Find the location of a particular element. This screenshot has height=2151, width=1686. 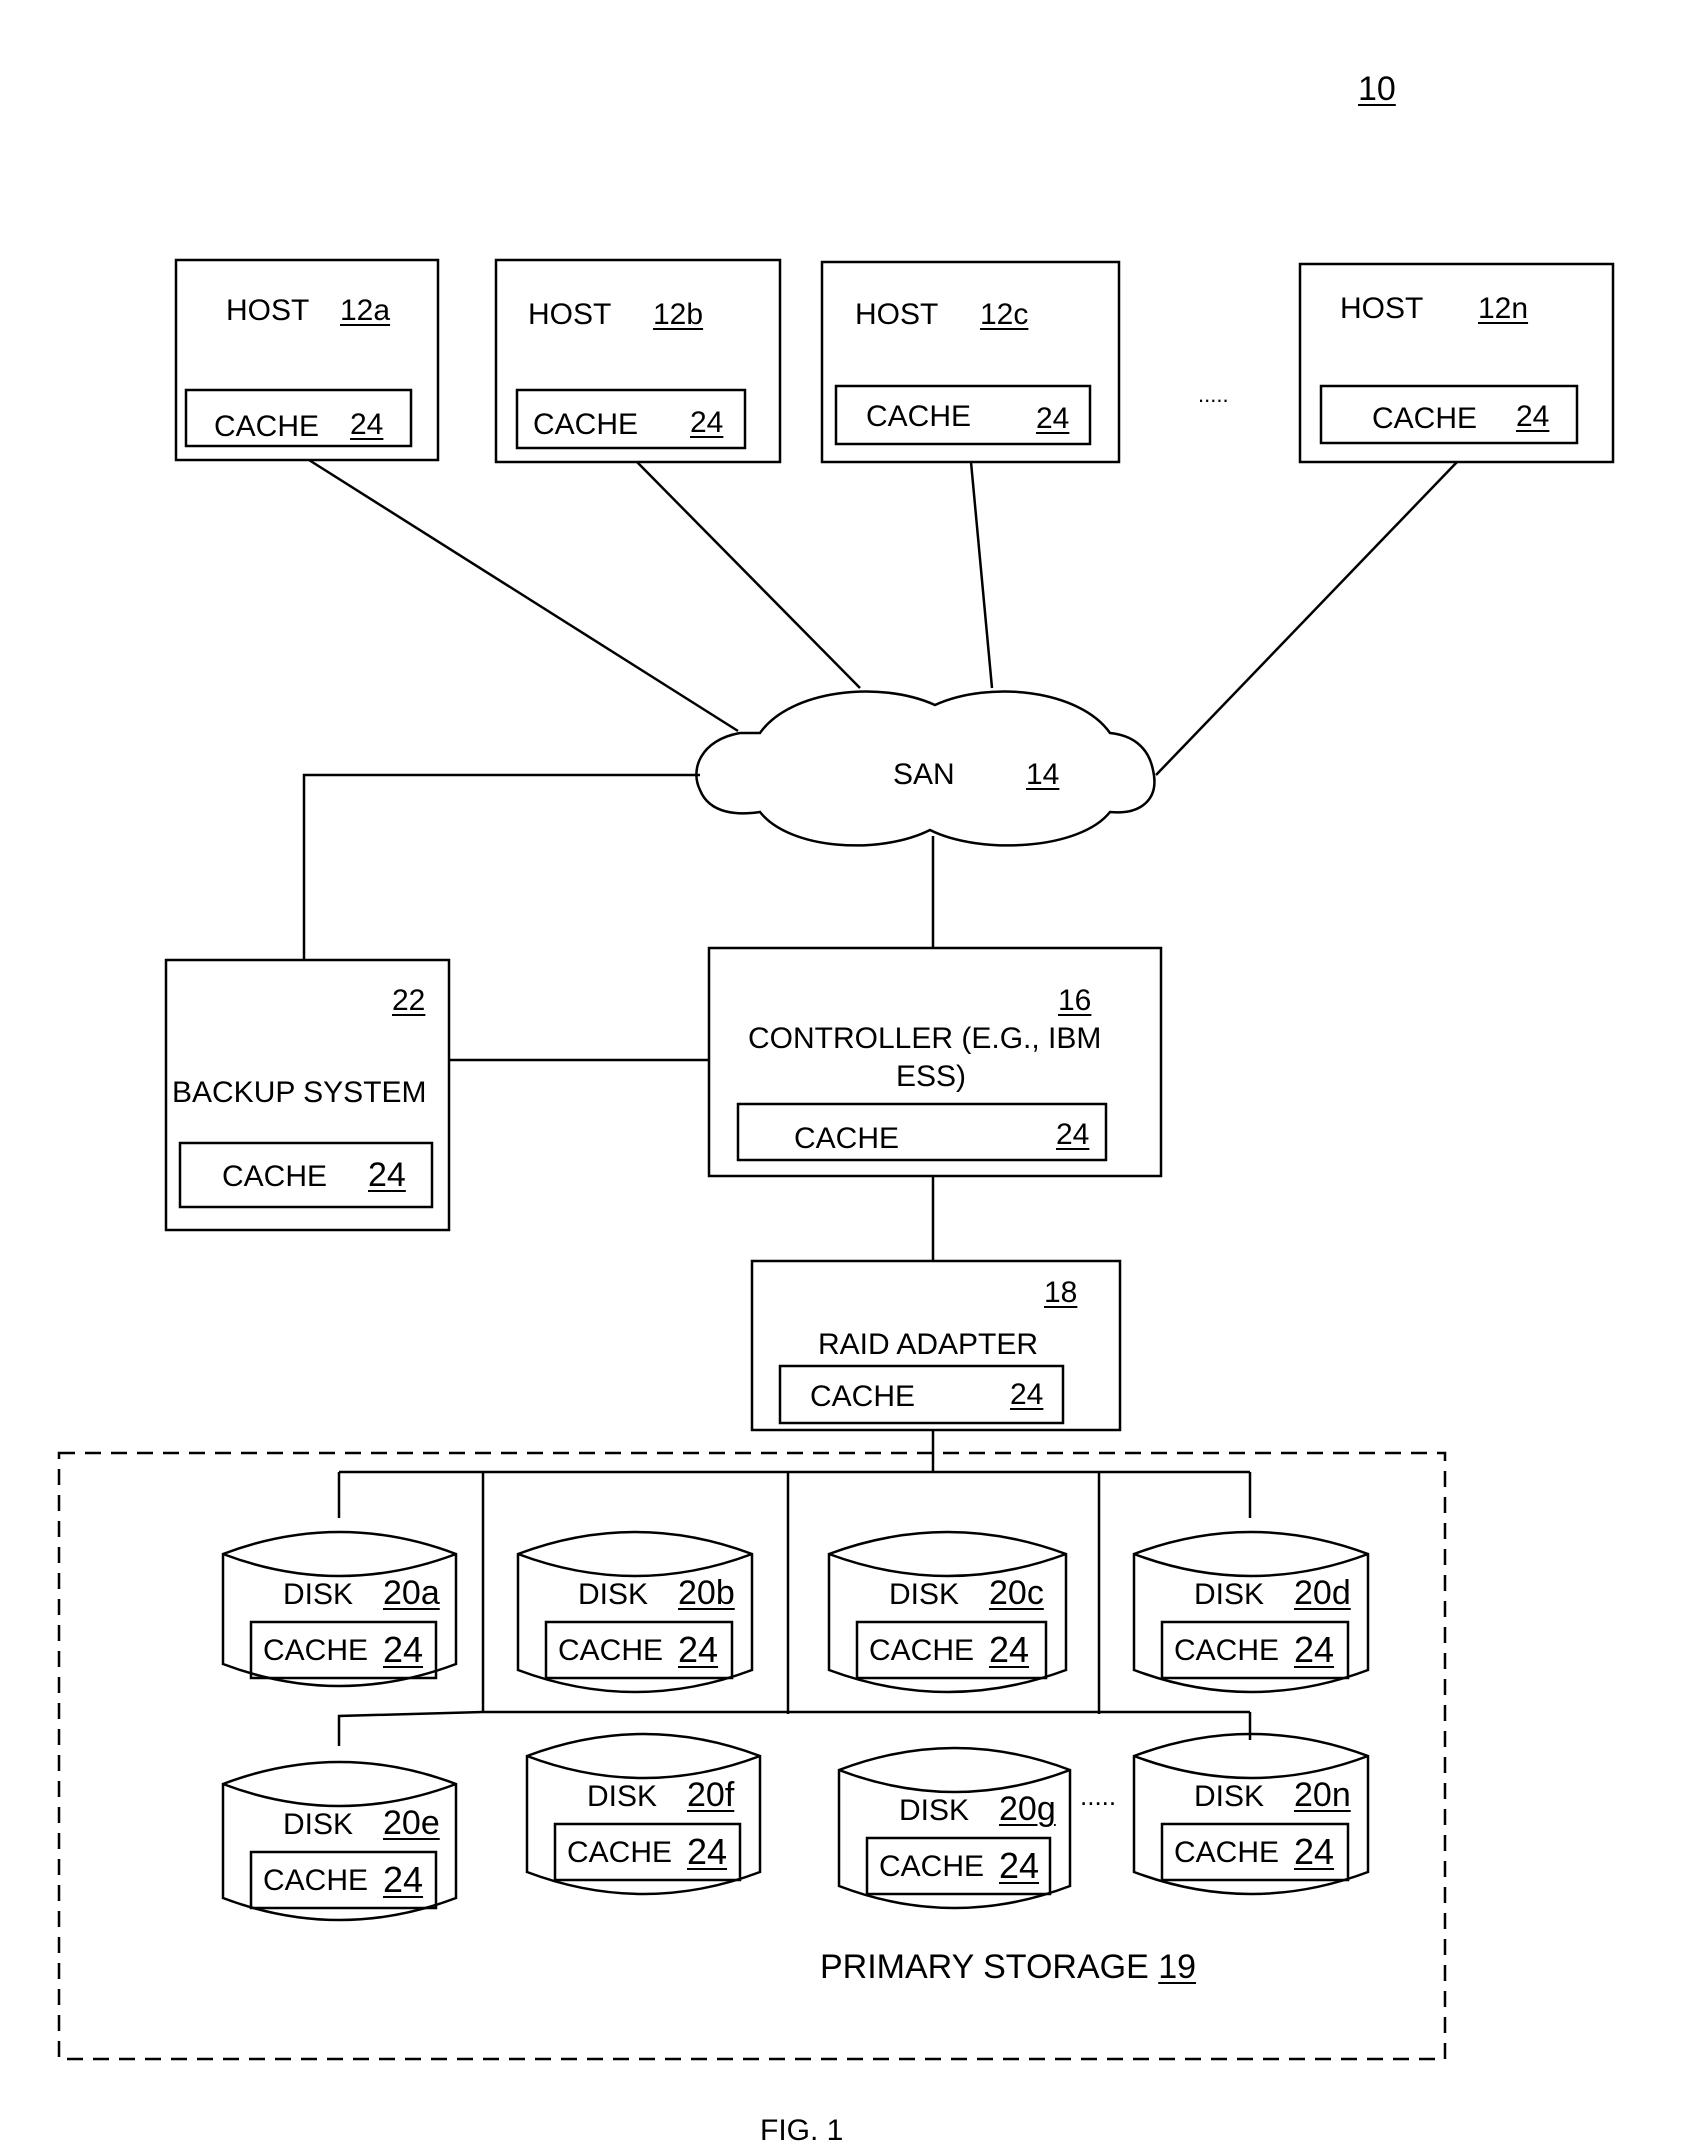

primary-storage-ref: 19 is located at coordinates (1177, 1967).